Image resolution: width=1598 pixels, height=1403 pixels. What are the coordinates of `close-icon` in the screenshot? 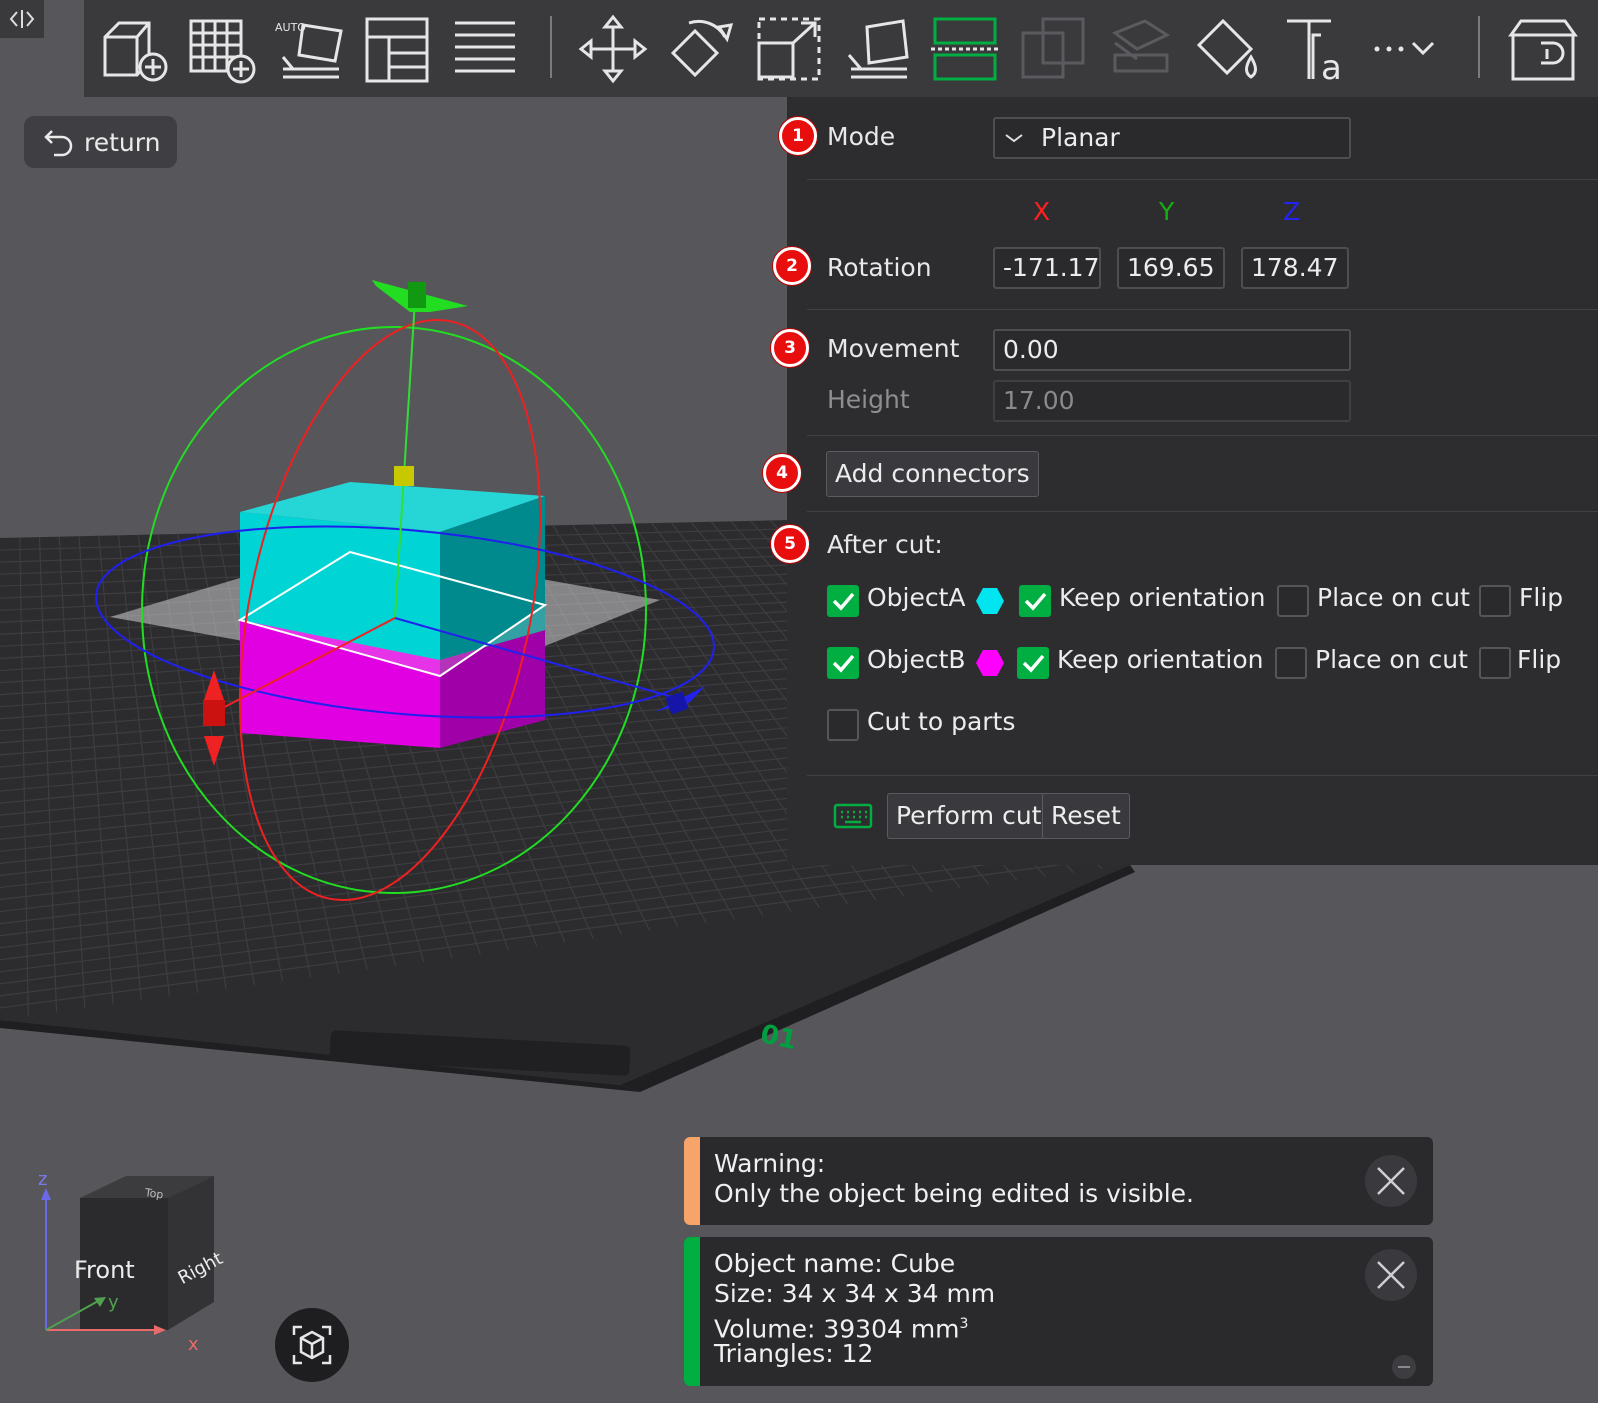 It's located at (1391, 1181).